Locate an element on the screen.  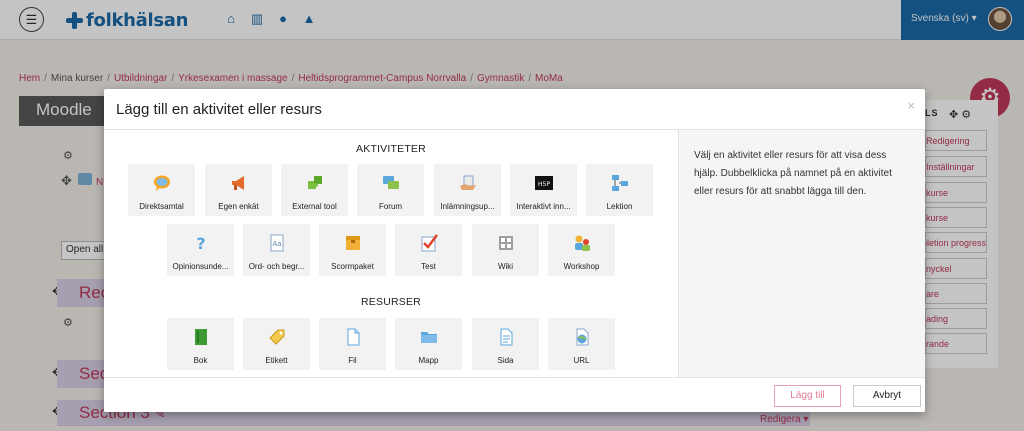
tile-label: Bok is located at coordinates (200, 360).